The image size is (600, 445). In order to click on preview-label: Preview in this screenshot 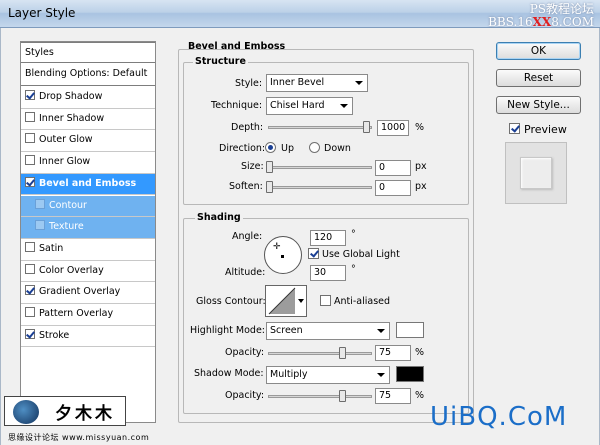, I will do `click(545, 129)`.